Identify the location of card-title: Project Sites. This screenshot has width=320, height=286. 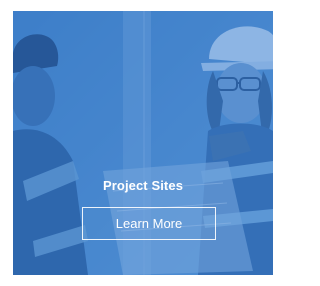
(143, 185).